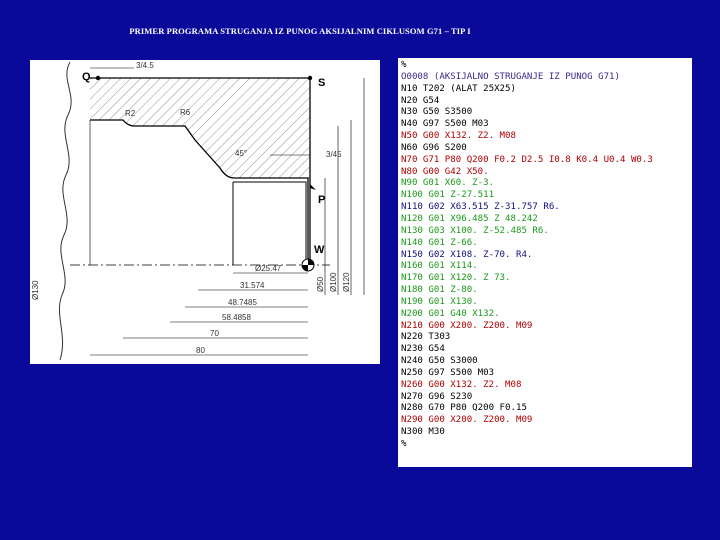 This screenshot has height=540, width=720. What do you see at coordinates (200, 350) in the screenshot?
I see `dim-h6: 80` at bounding box center [200, 350].